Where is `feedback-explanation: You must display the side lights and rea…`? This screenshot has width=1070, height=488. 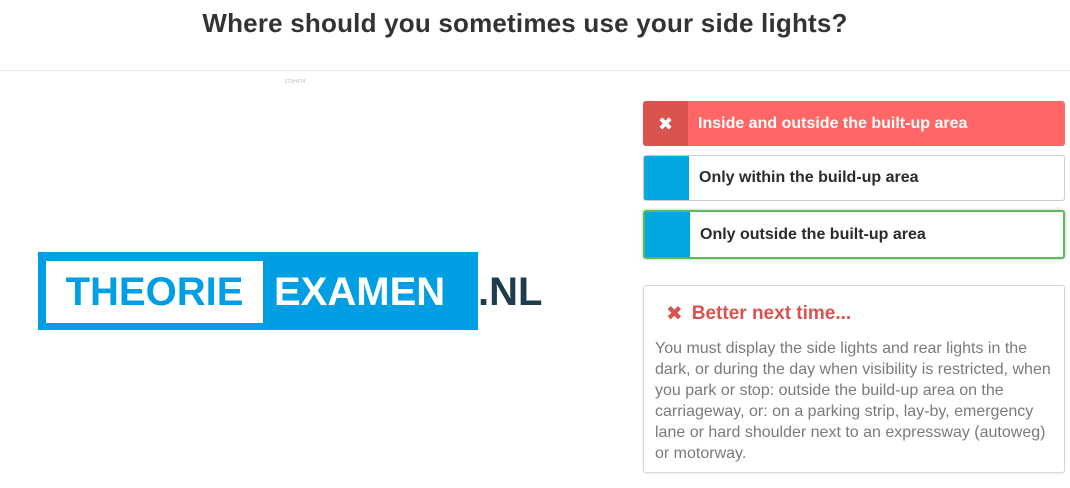
feedback-explanation: You must display the side lights and rea… is located at coordinates (853, 401).